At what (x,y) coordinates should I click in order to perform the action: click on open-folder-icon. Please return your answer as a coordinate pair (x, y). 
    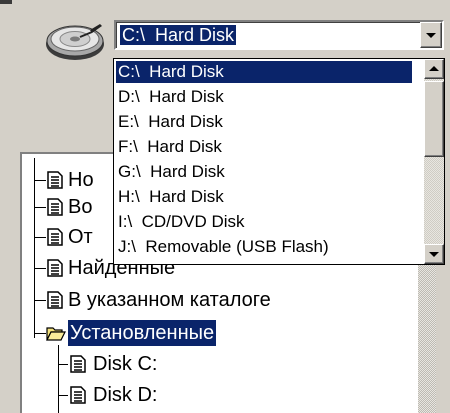
    Looking at the image, I should click on (56, 334).